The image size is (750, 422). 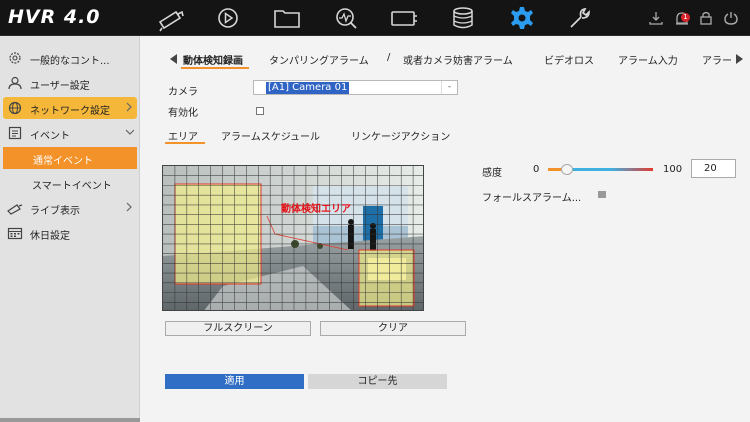 What do you see at coordinates (718, 59) in the screenshot?
I see `tab-alarm-output: アラー` at bounding box center [718, 59].